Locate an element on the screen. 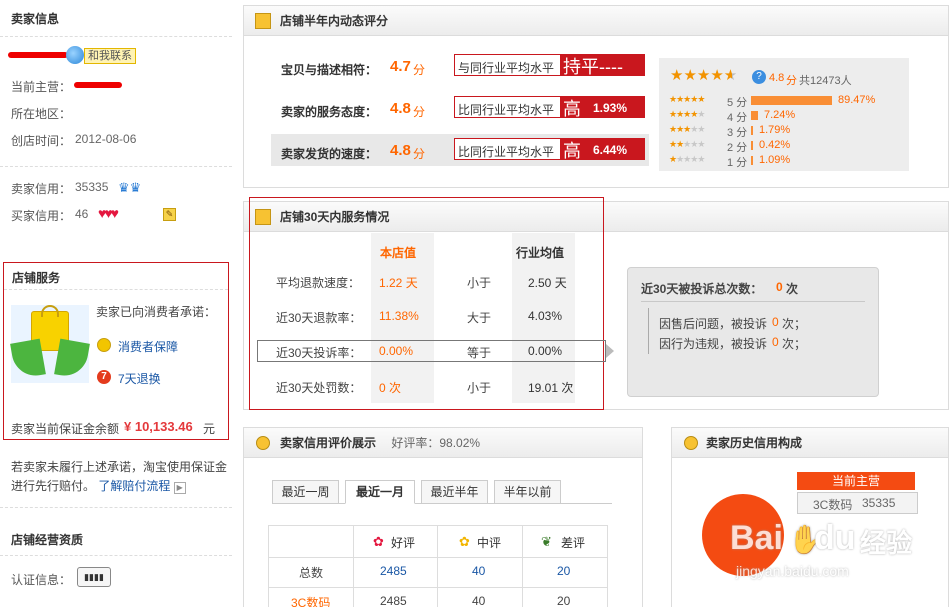 The height and width of the screenshot is (607, 952). watermark-url: jingyan.baidu.com is located at coordinates (792, 571).